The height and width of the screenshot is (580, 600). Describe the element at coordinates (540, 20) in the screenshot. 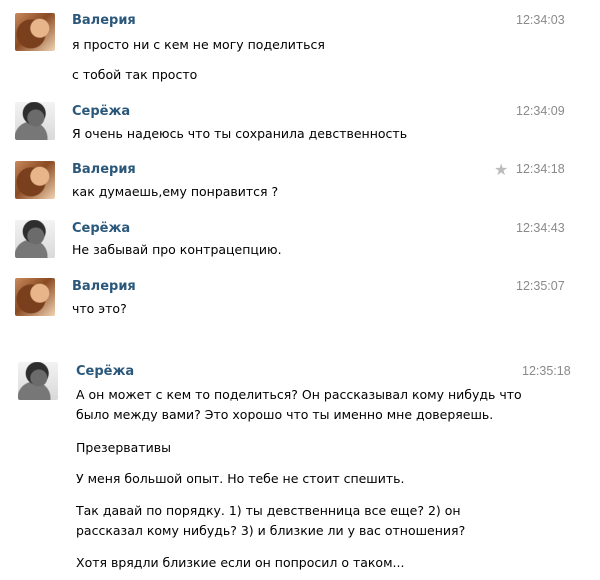

I see `message-time: 12:34:03` at that location.